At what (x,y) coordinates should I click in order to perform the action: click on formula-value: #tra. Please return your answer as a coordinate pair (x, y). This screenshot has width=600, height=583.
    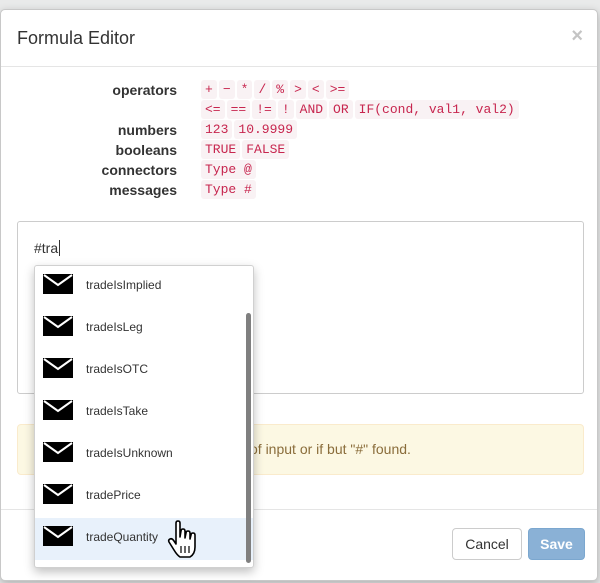
    Looking at the image, I should click on (46, 248).